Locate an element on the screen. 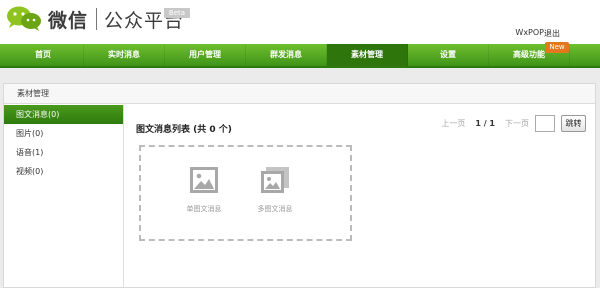  logo-separator is located at coordinates (96, 19).